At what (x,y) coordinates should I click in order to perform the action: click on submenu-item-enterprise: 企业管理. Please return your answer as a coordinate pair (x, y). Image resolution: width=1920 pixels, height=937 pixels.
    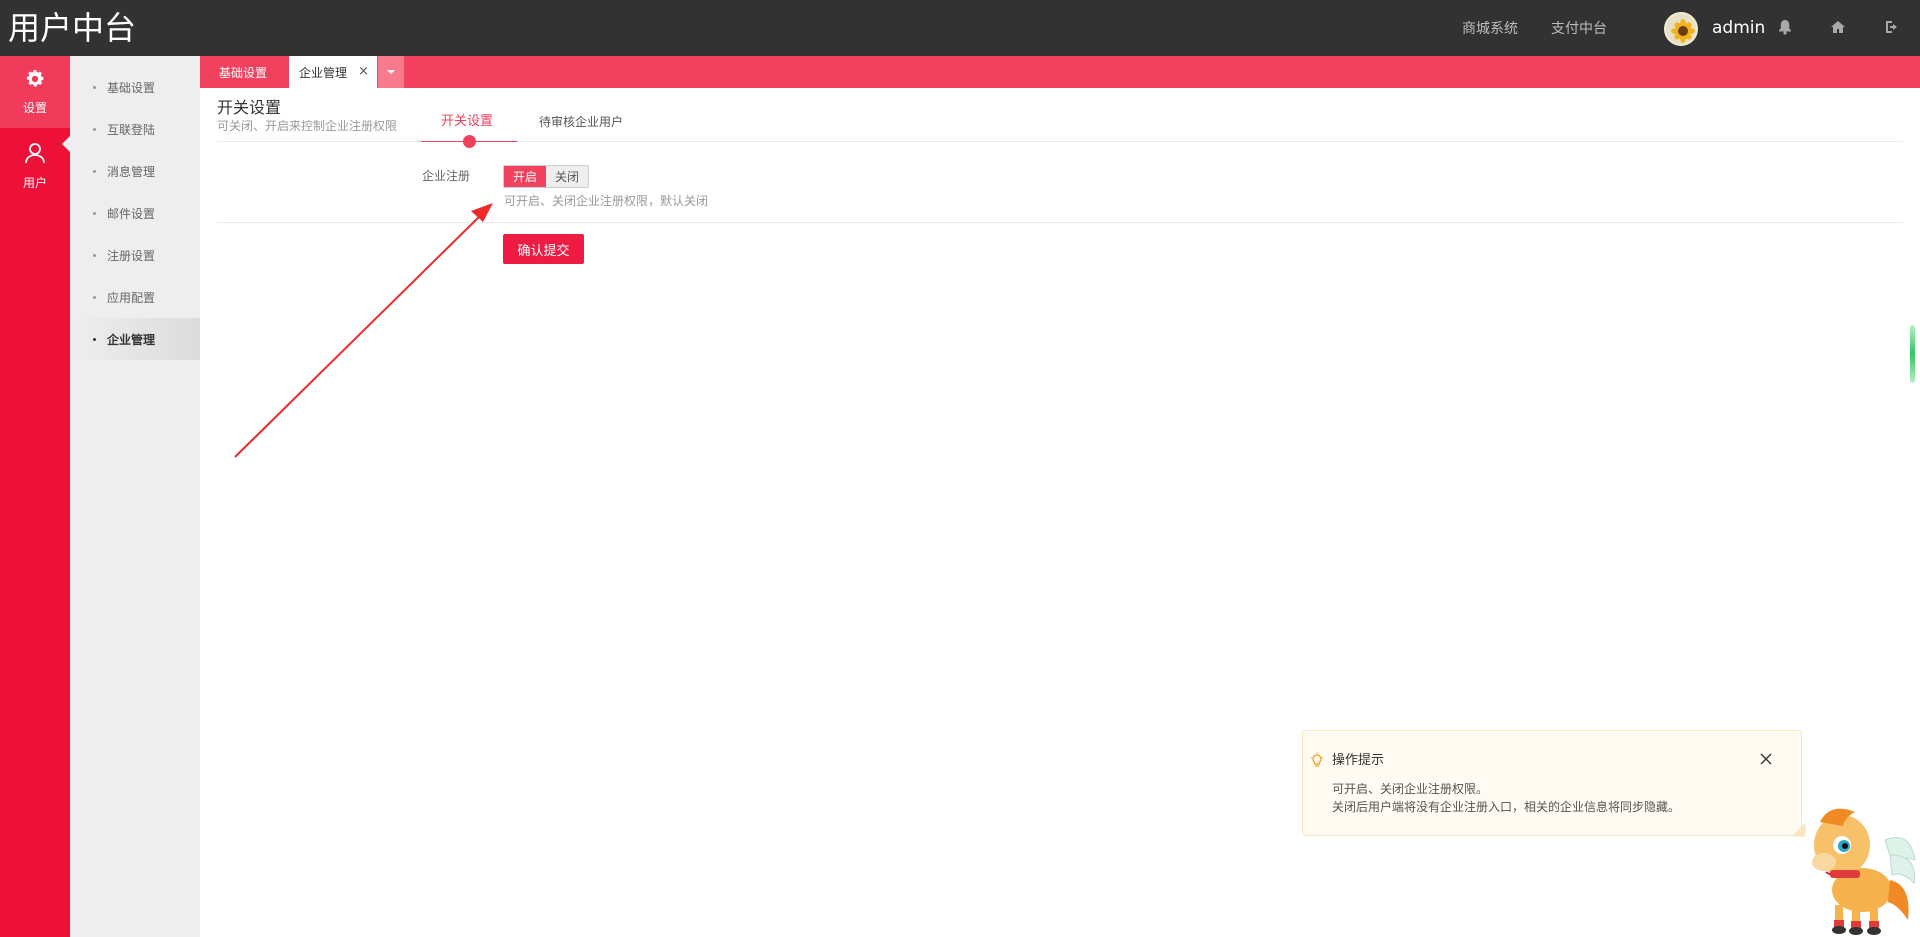
    Looking at the image, I should click on (135, 339).